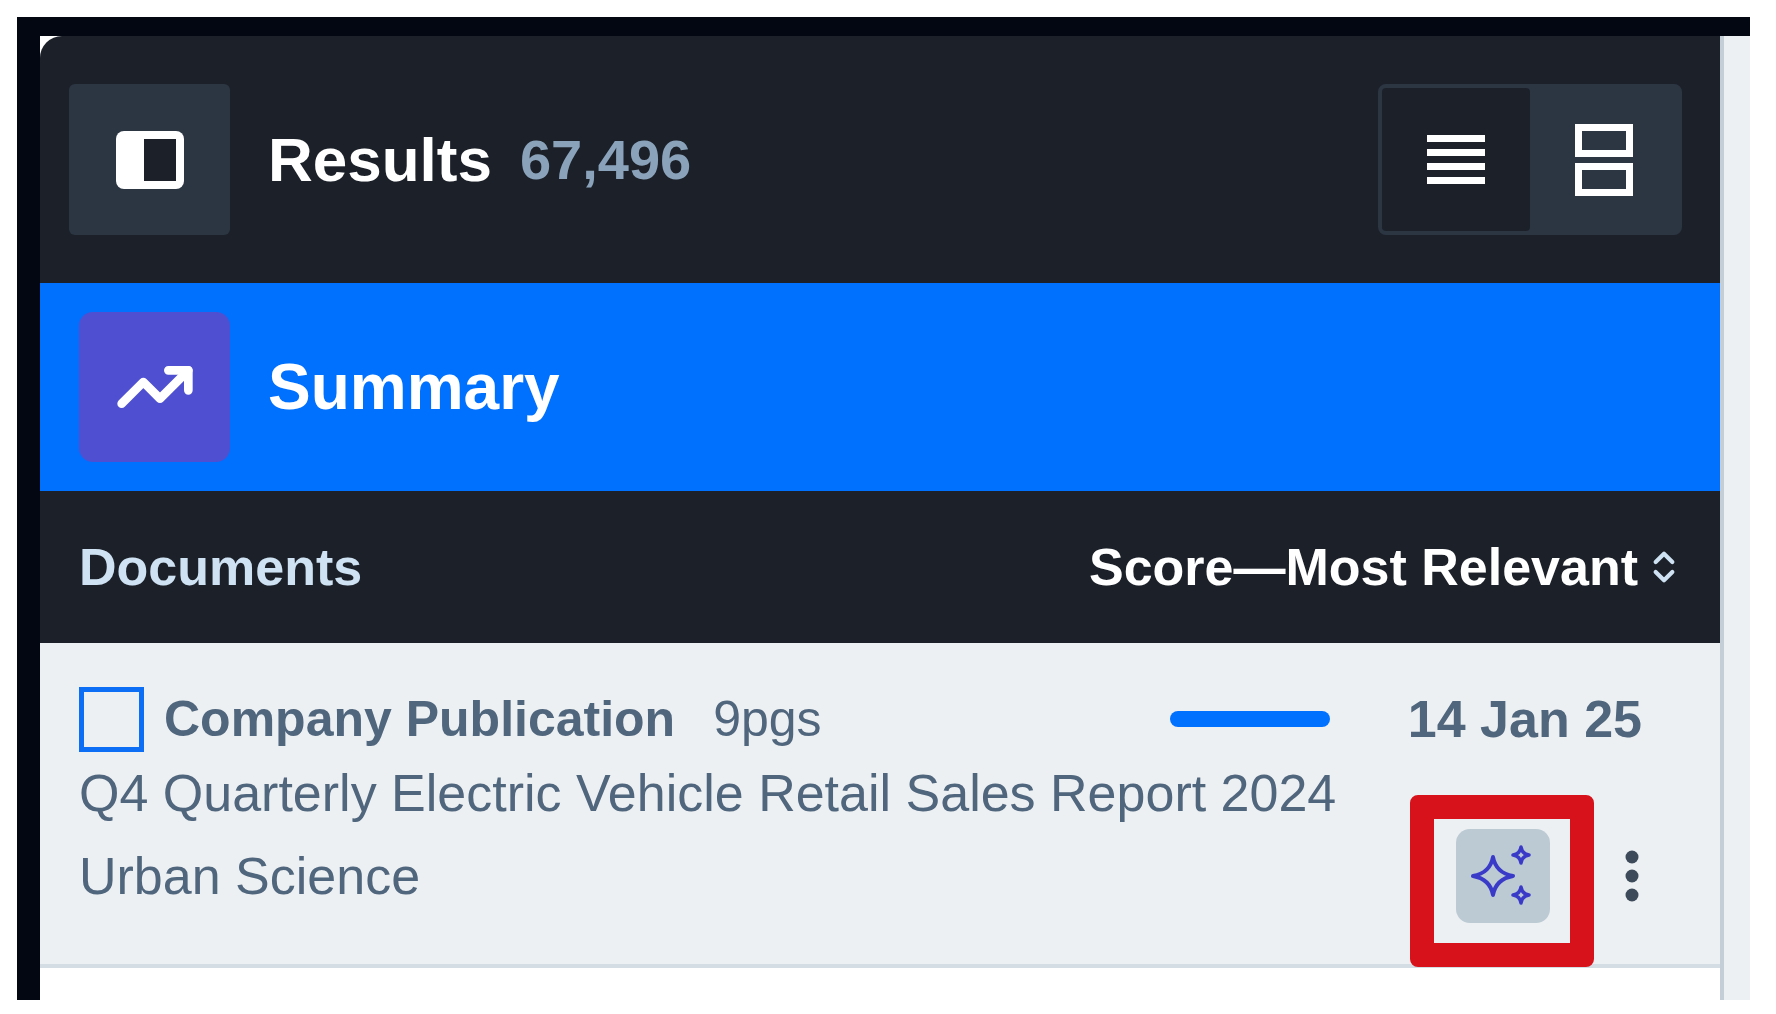 Image resolution: width=1776 pixels, height=1014 pixels. I want to click on results-title: Results, so click(380, 160).